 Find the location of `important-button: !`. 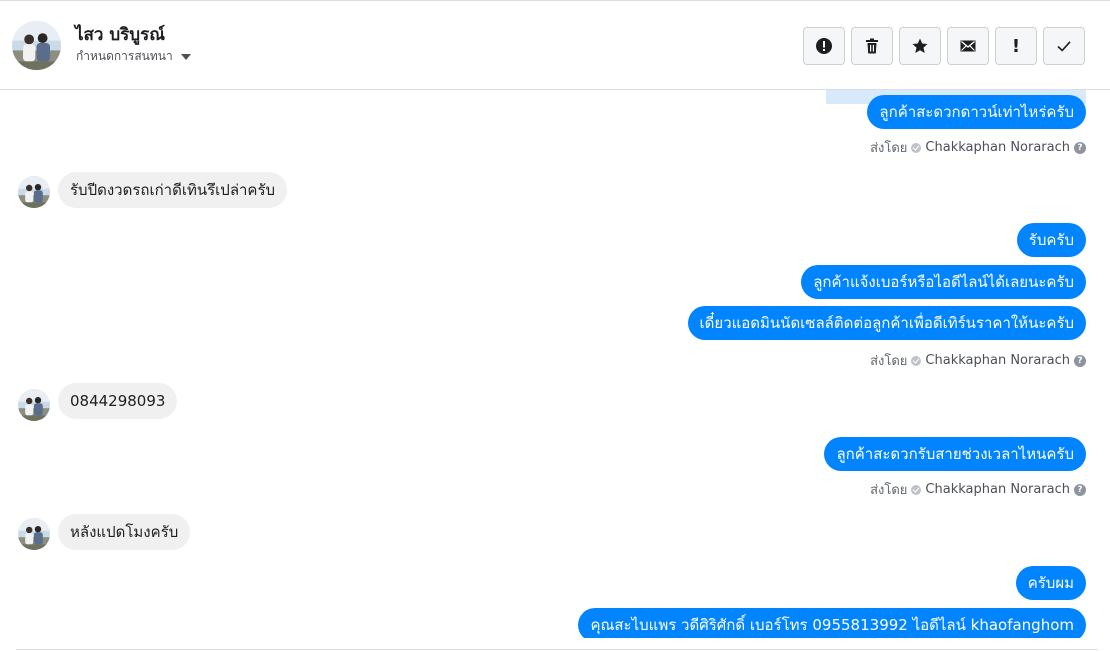

important-button: ! is located at coordinates (1016, 46).